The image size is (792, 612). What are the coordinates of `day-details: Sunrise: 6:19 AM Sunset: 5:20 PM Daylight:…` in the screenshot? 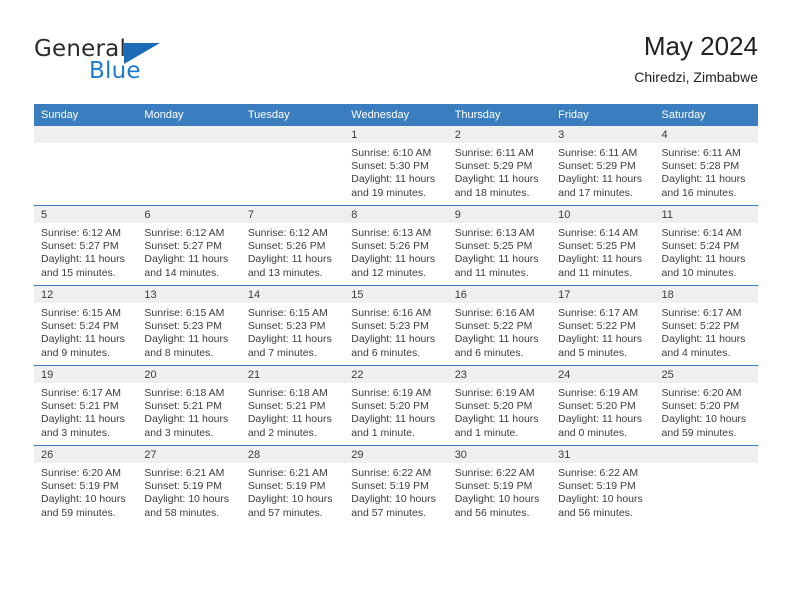 It's located at (395, 411).